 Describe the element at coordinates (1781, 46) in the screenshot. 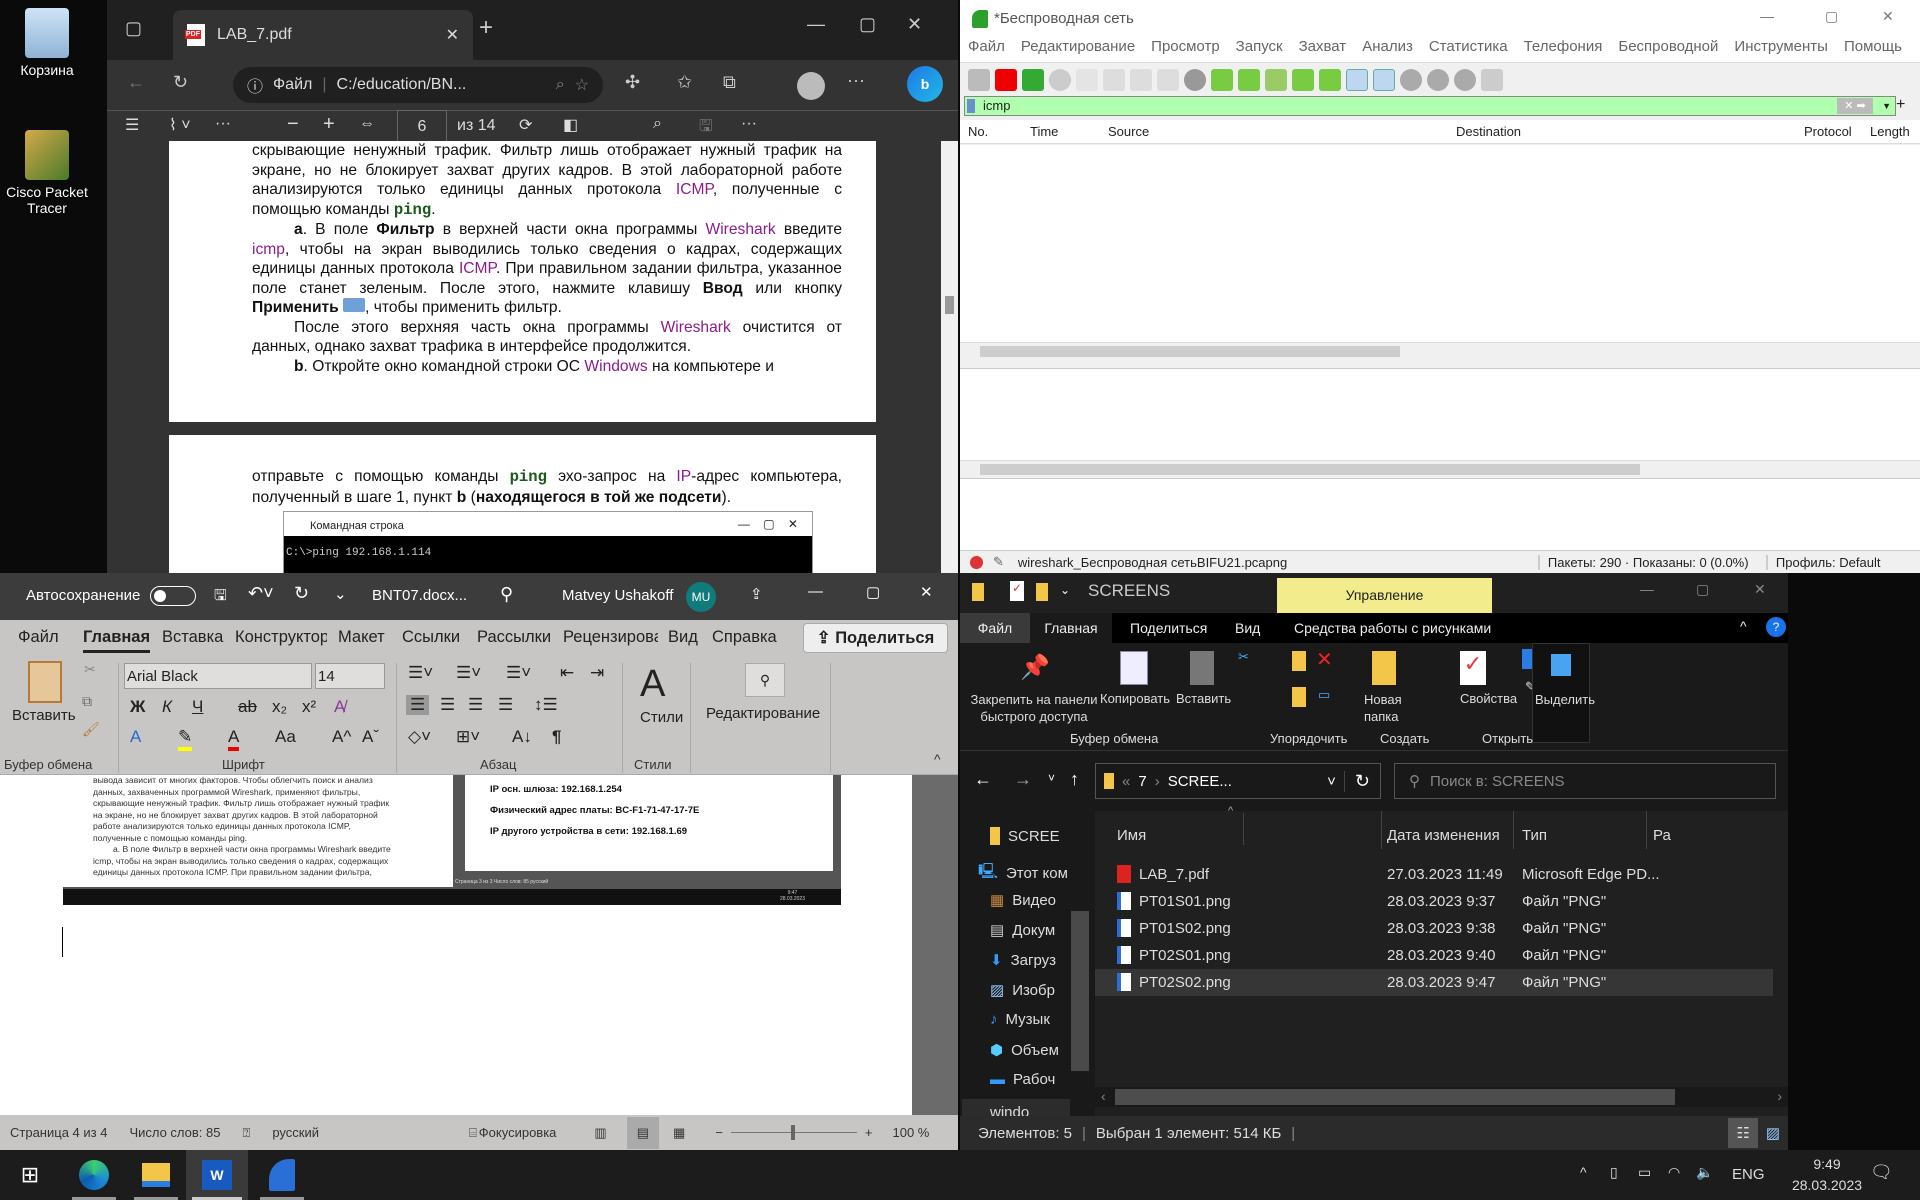

I see `menu-tools: Инструменты` at that location.